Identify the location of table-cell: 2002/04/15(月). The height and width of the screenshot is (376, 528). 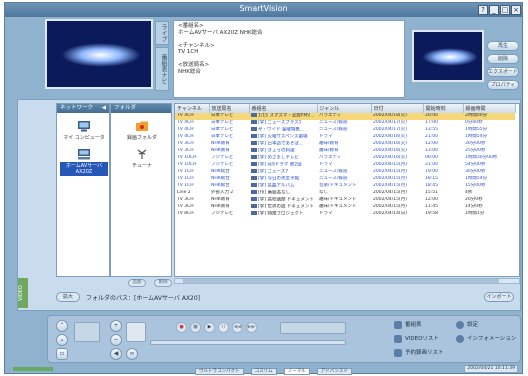
(390, 172).